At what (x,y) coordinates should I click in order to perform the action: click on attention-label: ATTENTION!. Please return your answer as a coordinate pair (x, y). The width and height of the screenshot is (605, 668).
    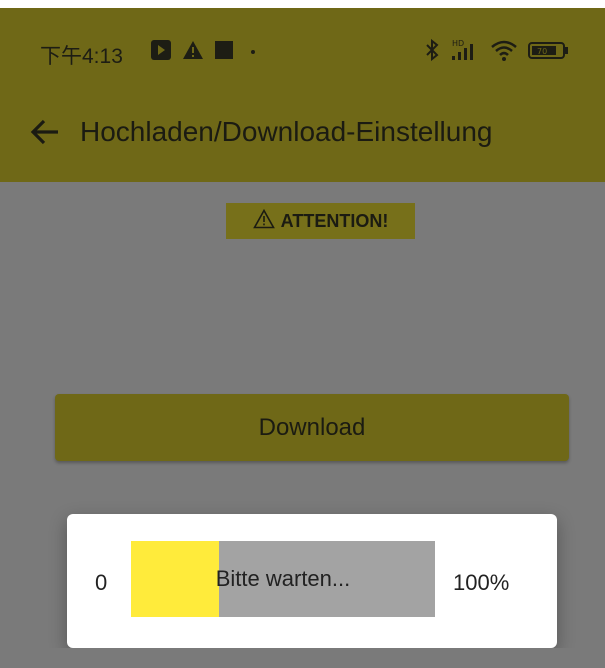
    Looking at the image, I should click on (334, 220).